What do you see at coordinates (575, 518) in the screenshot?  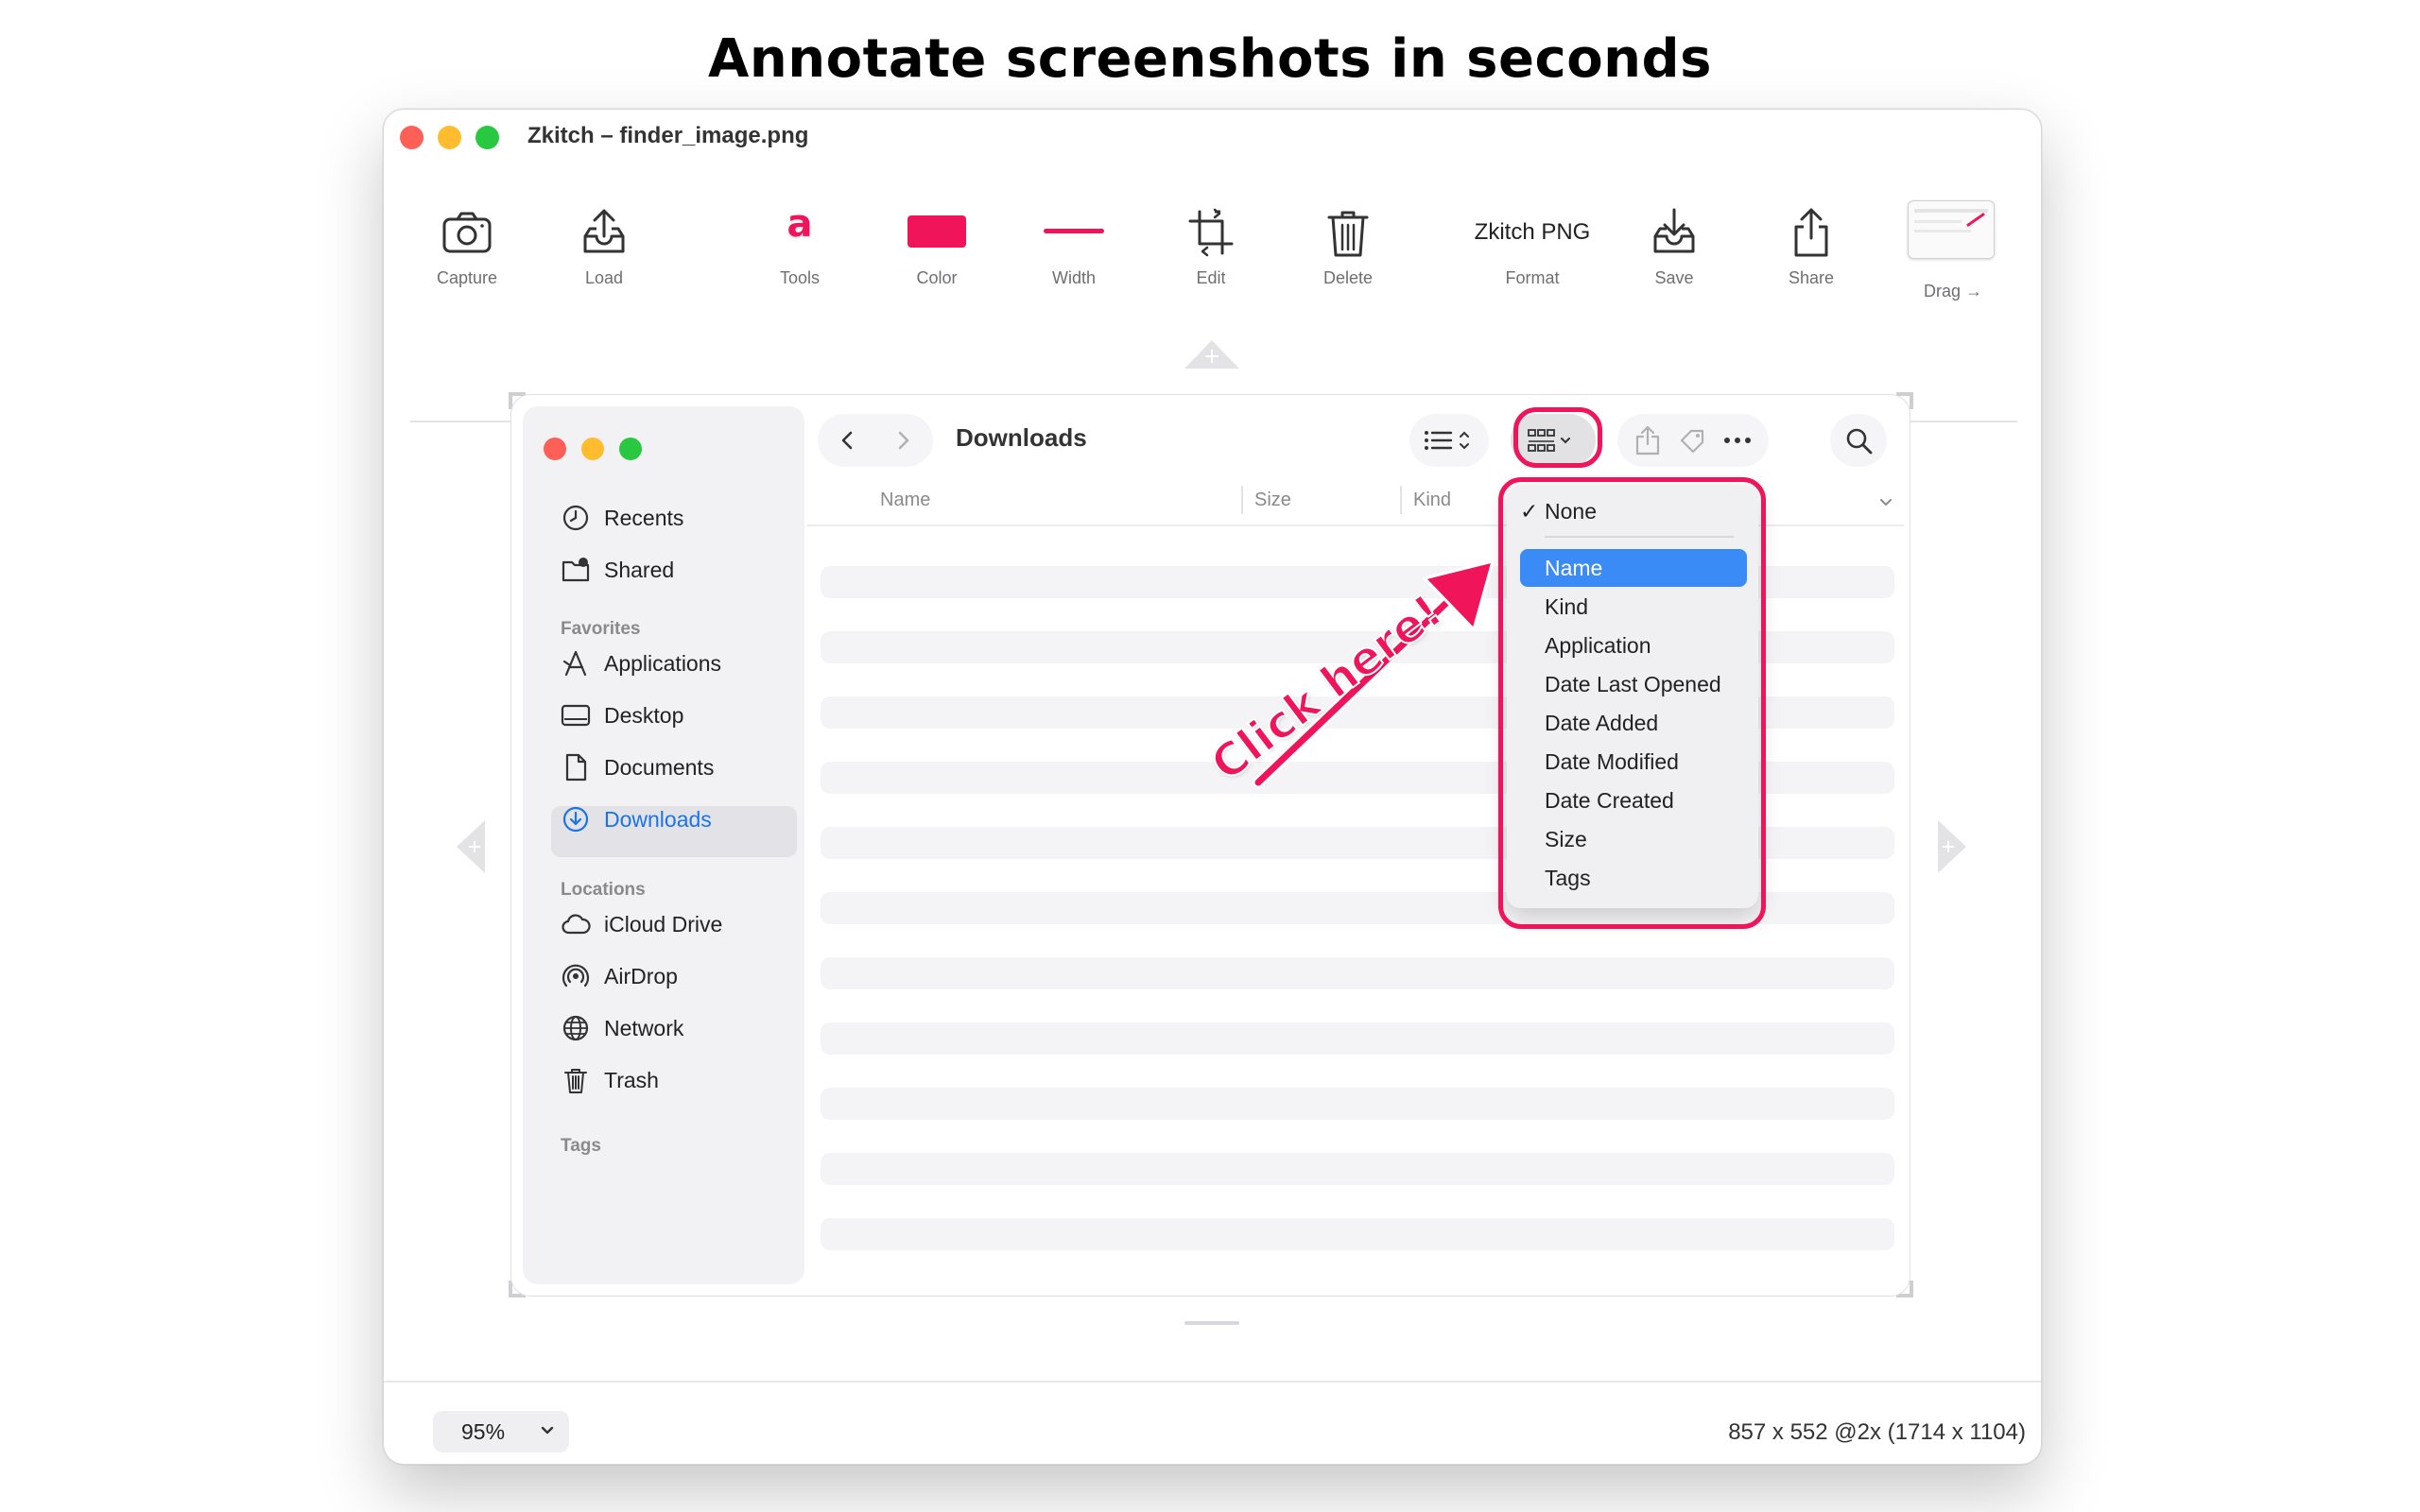 I see `clock-icon` at bounding box center [575, 518].